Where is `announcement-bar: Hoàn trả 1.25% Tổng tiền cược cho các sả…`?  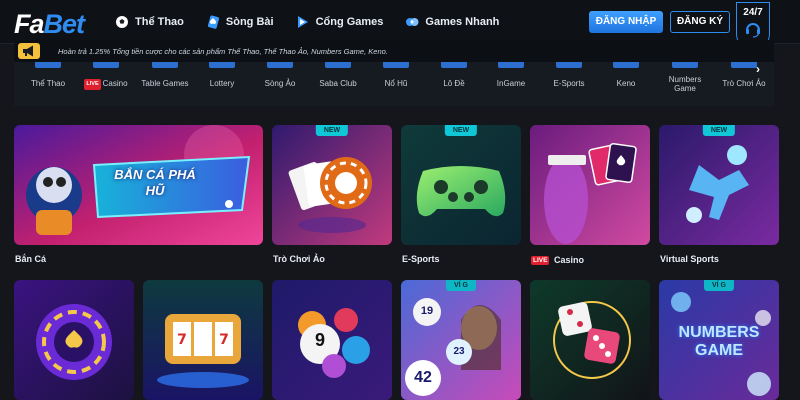 announcement-bar: Hoàn trả 1.25% Tổng tiền cược cho các sả… is located at coordinates (394, 51).